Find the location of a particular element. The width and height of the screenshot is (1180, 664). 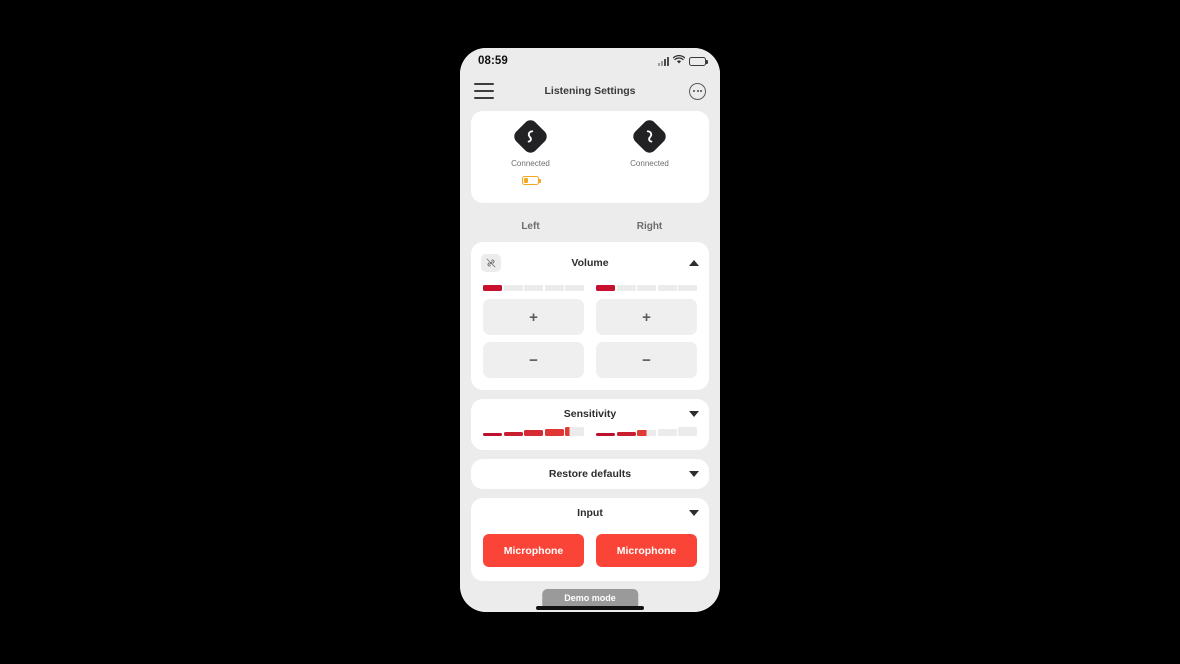

unlink-icon is located at coordinates (491, 263).